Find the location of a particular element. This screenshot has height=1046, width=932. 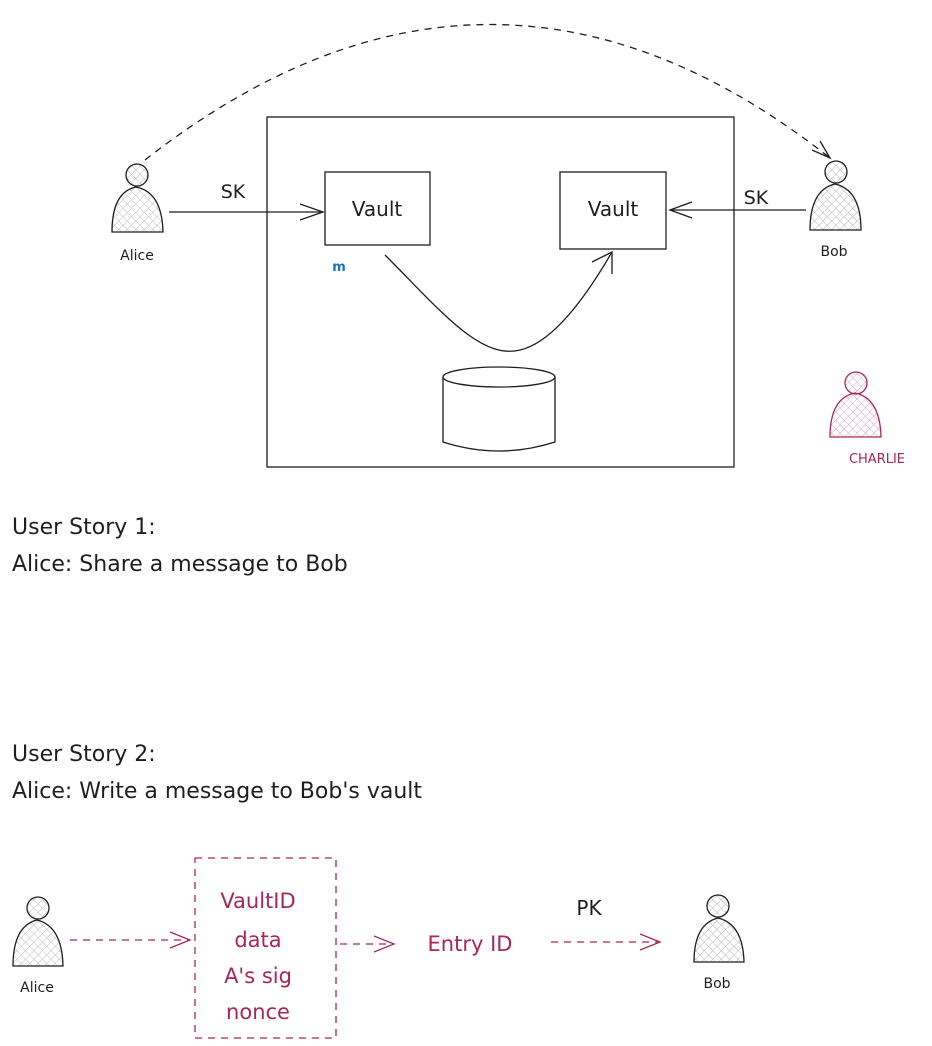

user-story-2-title: User Story 2: is located at coordinates (84, 754).